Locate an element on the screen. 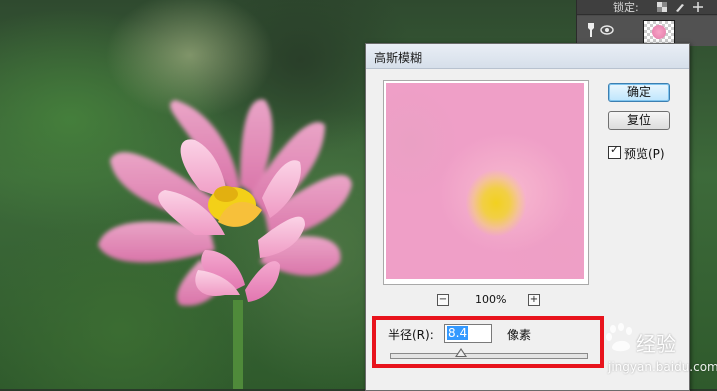  watermark-url: jingyan.baidu.com is located at coordinates (662, 367).